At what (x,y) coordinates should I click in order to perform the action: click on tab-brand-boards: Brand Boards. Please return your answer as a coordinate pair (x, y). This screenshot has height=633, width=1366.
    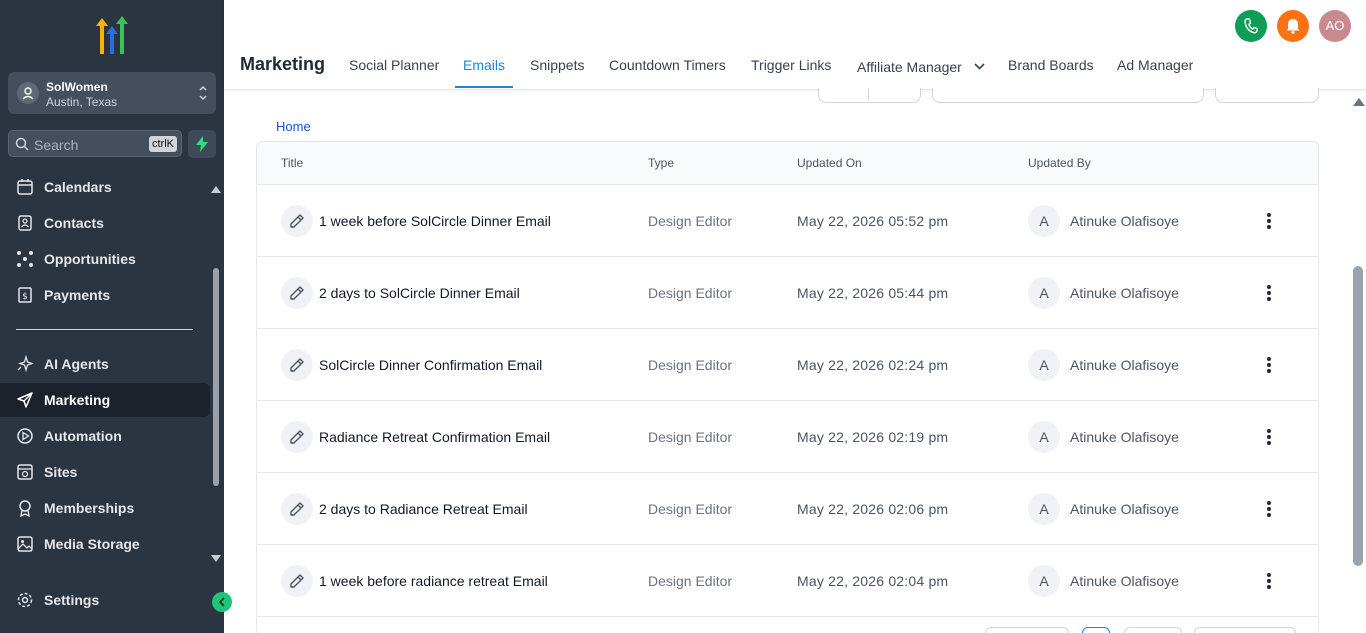
    Looking at the image, I should click on (1051, 72).